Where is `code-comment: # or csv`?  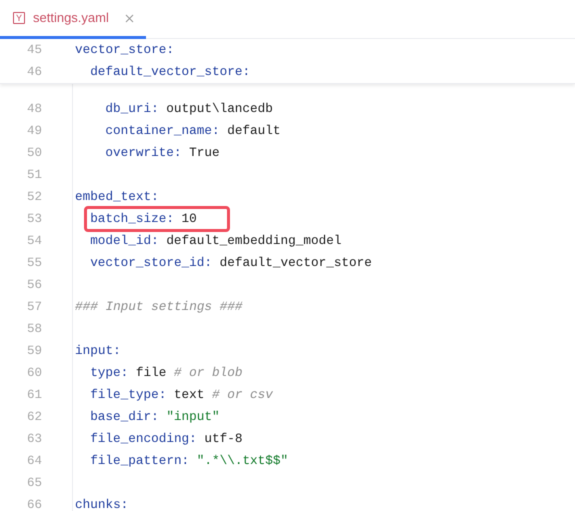 code-comment: # or csv is located at coordinates (242, 395).